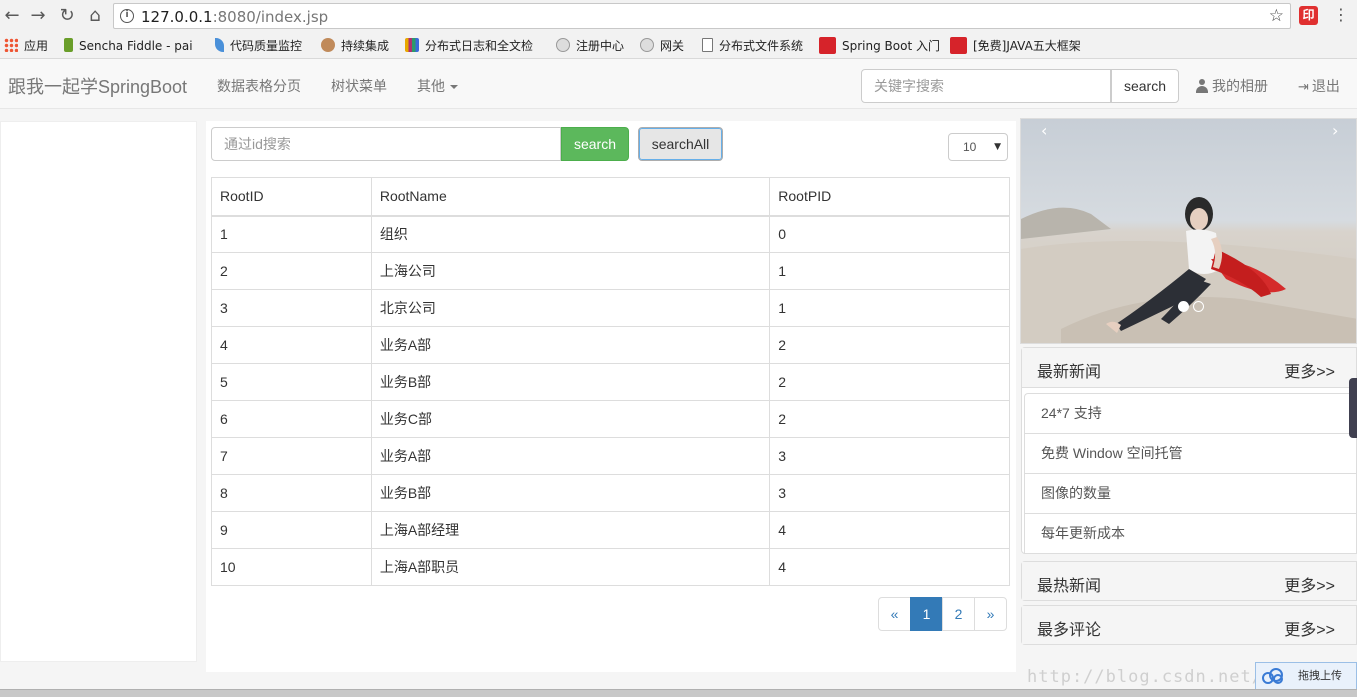 The height and width of the screenshot is (697, 1357). Describe the element at coordinates (678, 693) in the screenshot. I see `horizontal-scrollbar` at that location.